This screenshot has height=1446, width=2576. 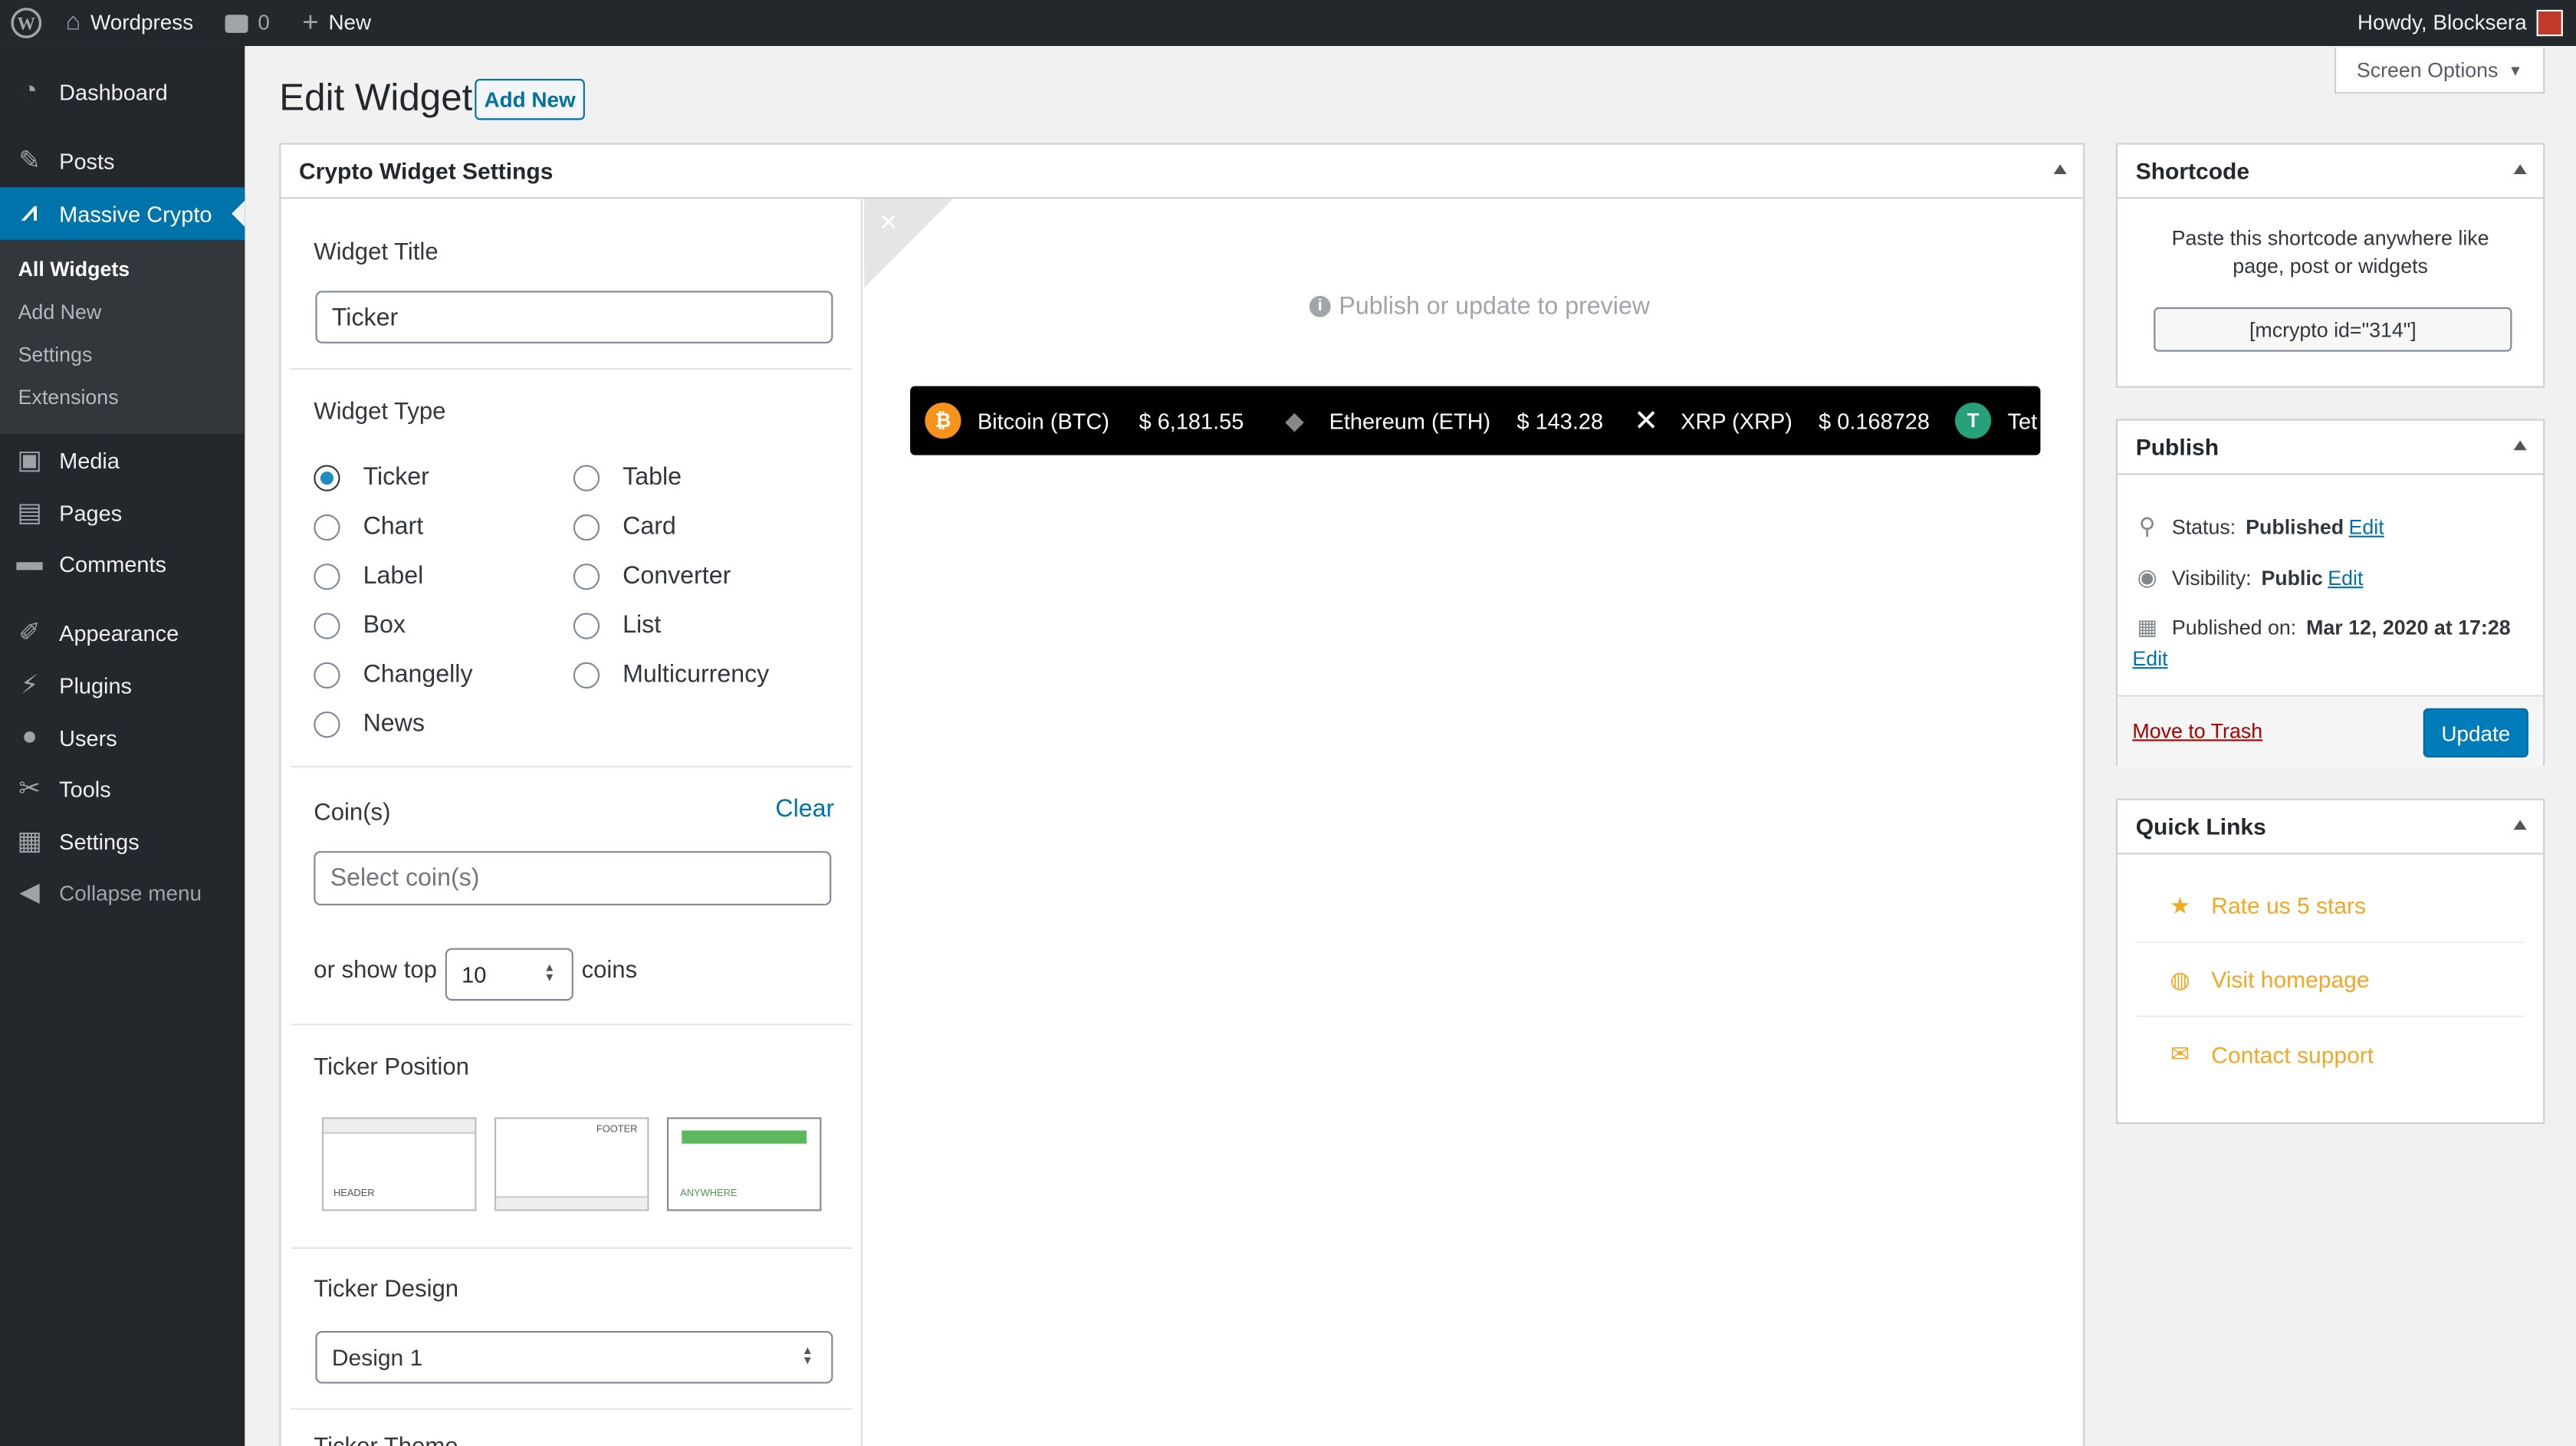 I want to click on add-new-button: Add New, so click(x=530, y=99).